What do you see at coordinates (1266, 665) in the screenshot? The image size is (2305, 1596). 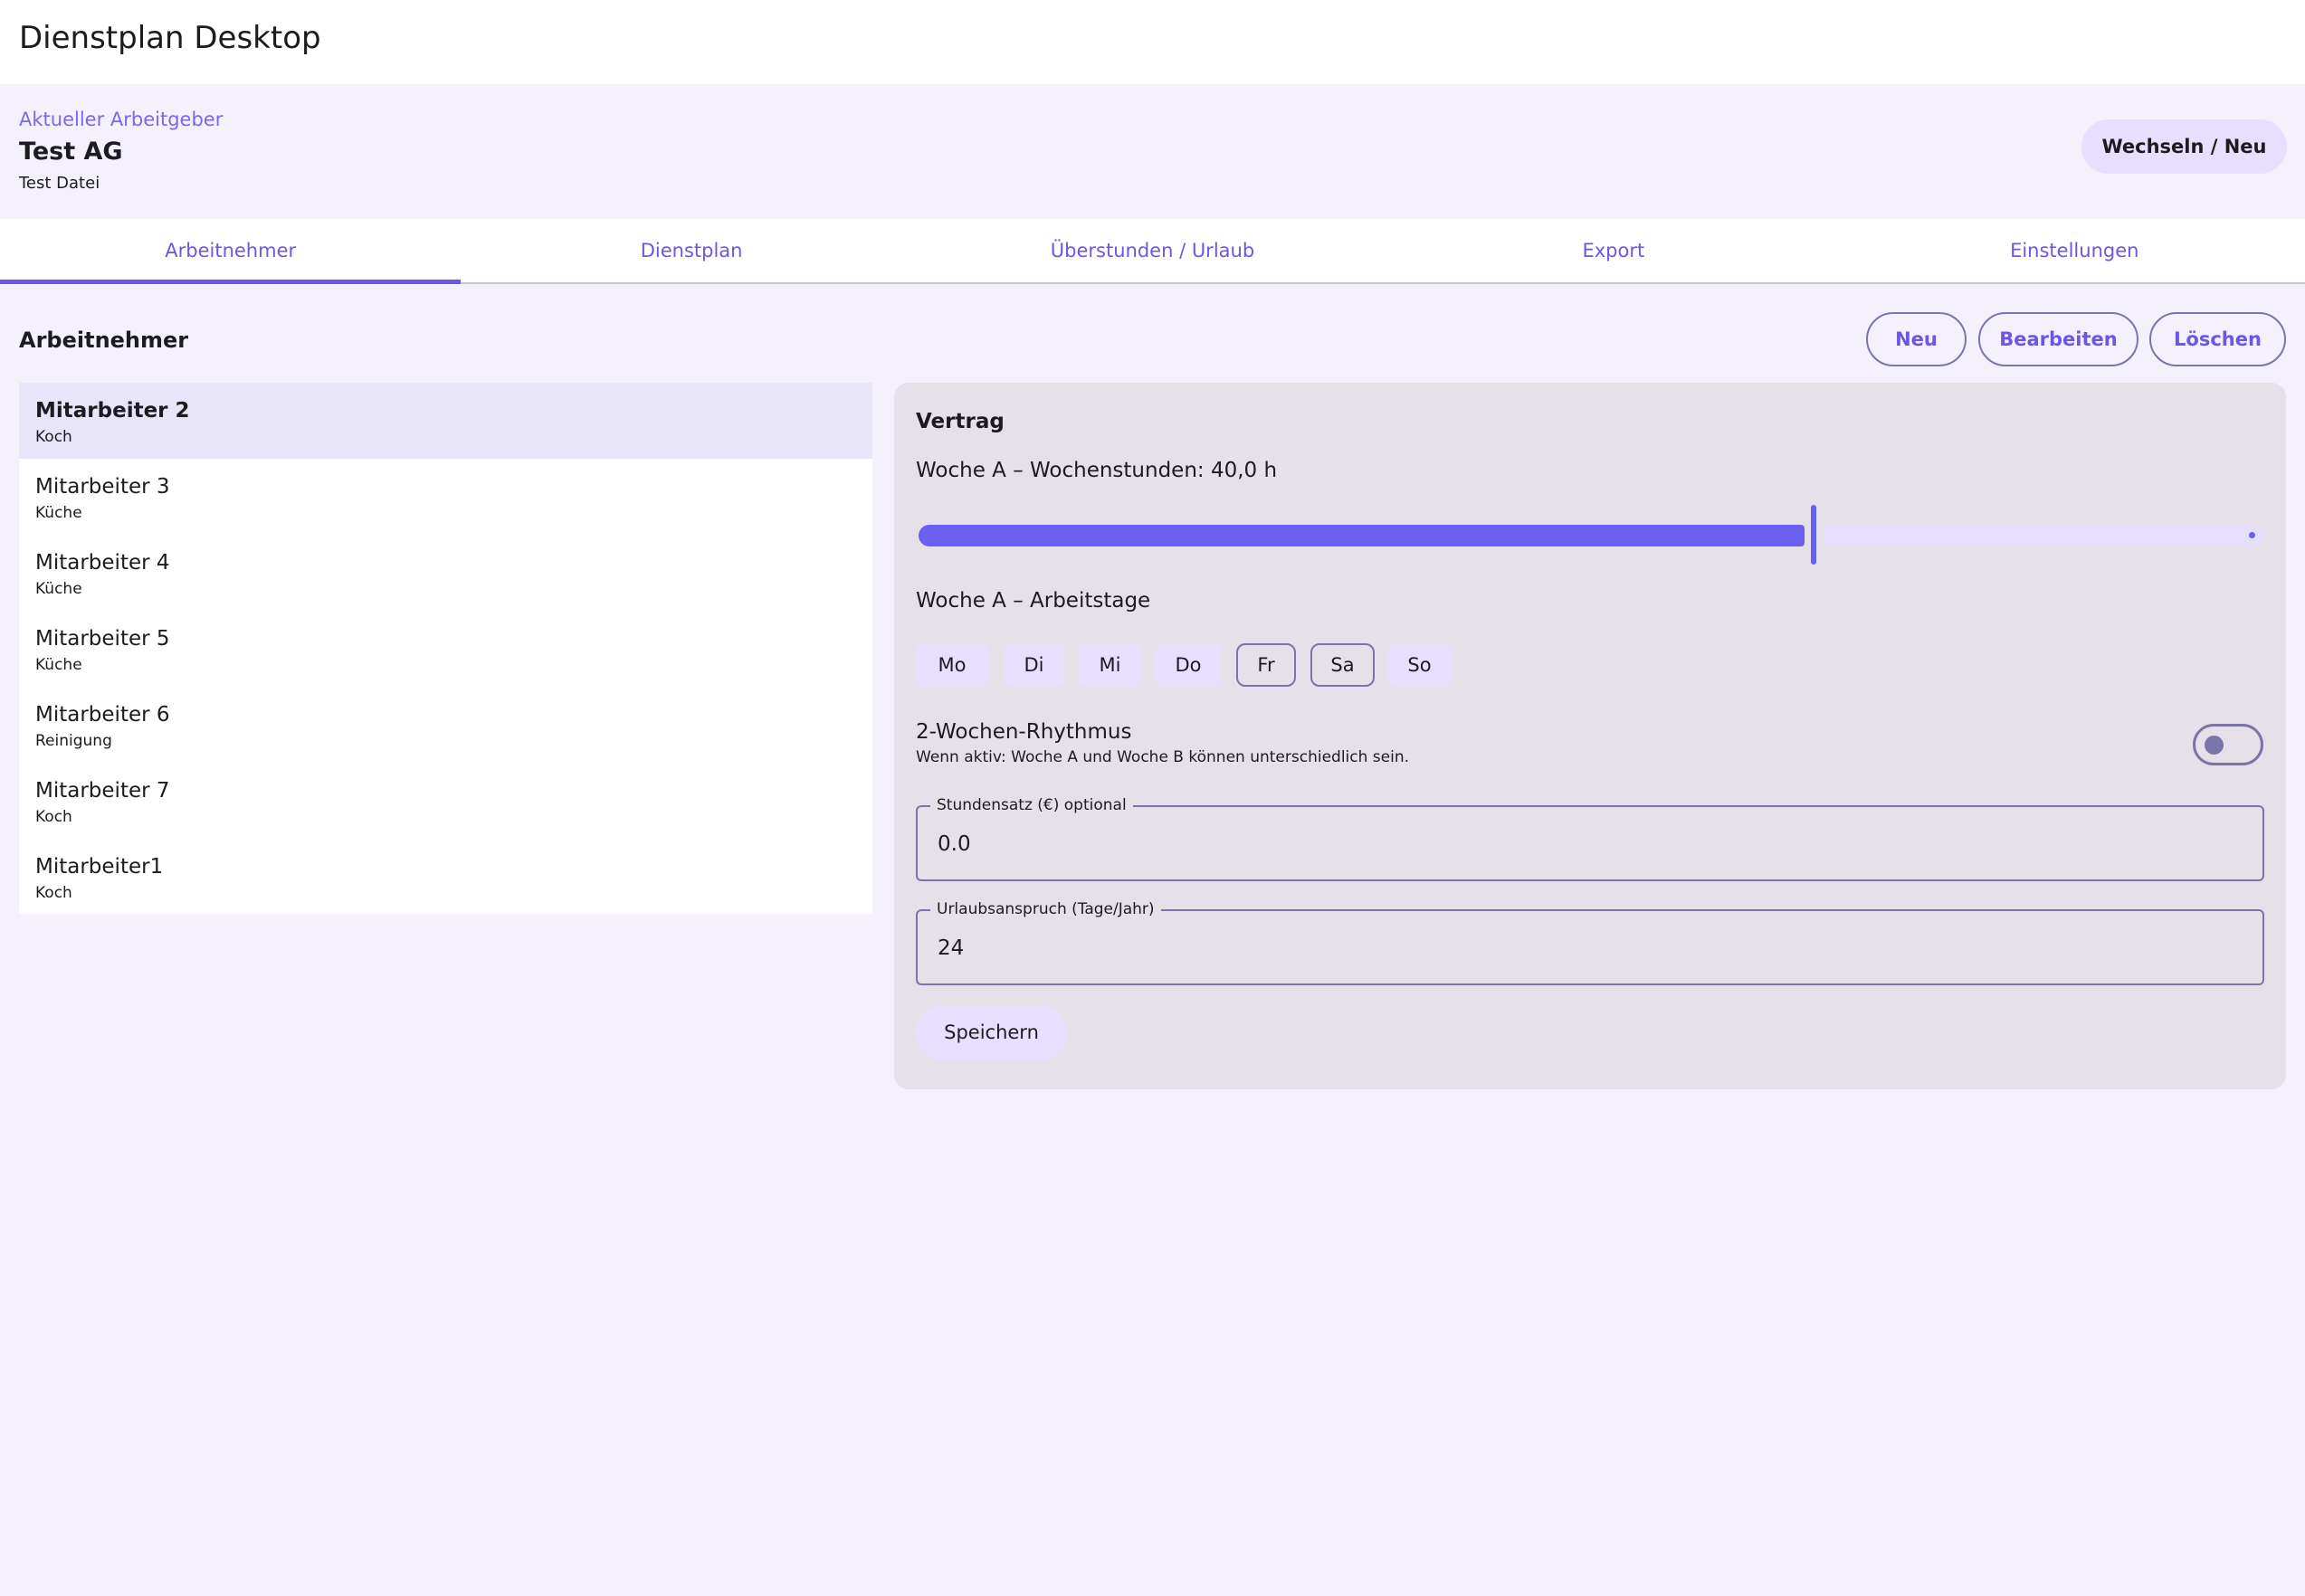 I see `day-chip-fr: Fr` at bounding box center [1266, 665].